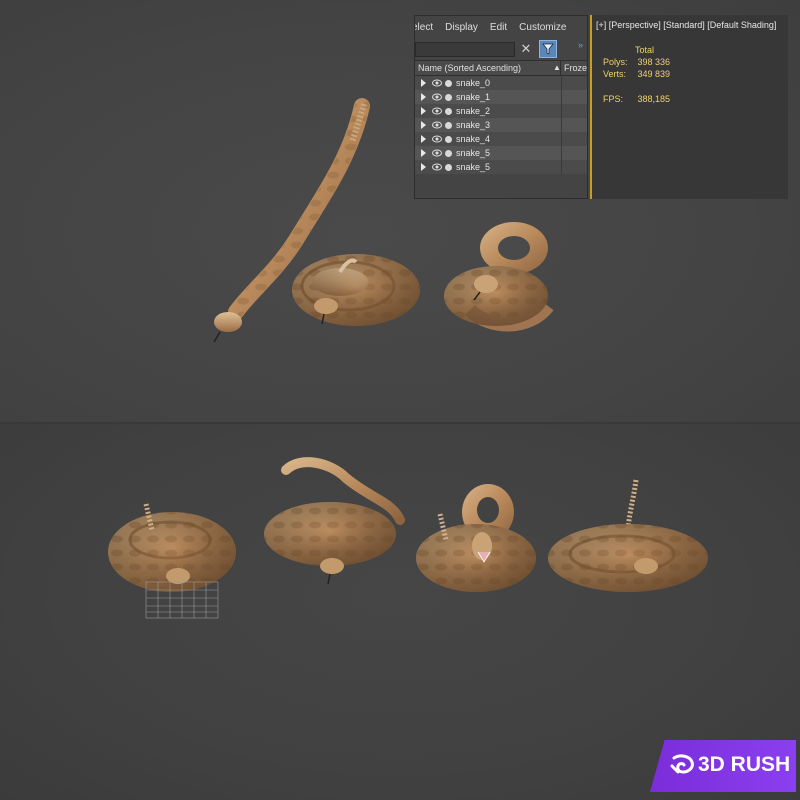 This screenshot has width=800, height=800. I want to click on filter-toggle-icon, so click(548, 49).